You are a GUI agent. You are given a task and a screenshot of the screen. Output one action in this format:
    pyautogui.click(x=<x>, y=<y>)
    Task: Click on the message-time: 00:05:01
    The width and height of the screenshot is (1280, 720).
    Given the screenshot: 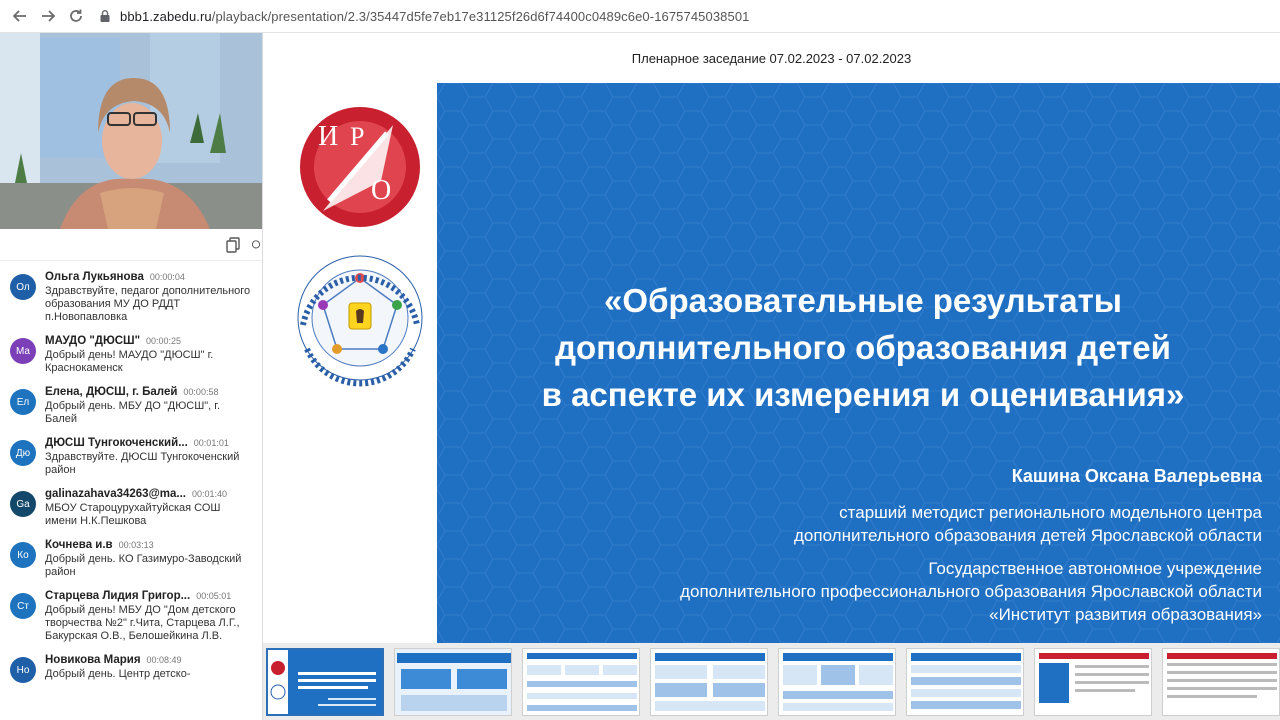 What is the action you would take?
    pyautogui.click(x=214, y=596)
    